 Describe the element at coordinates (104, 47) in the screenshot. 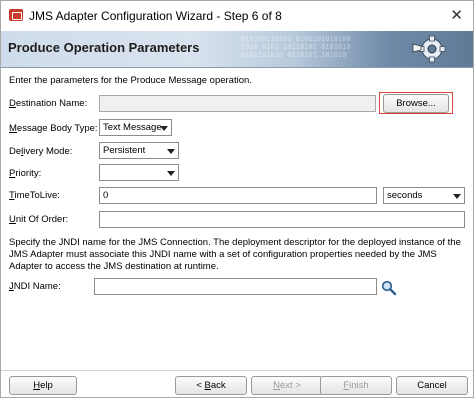

I see `page-title: Produce Operation Parameters` at that location.